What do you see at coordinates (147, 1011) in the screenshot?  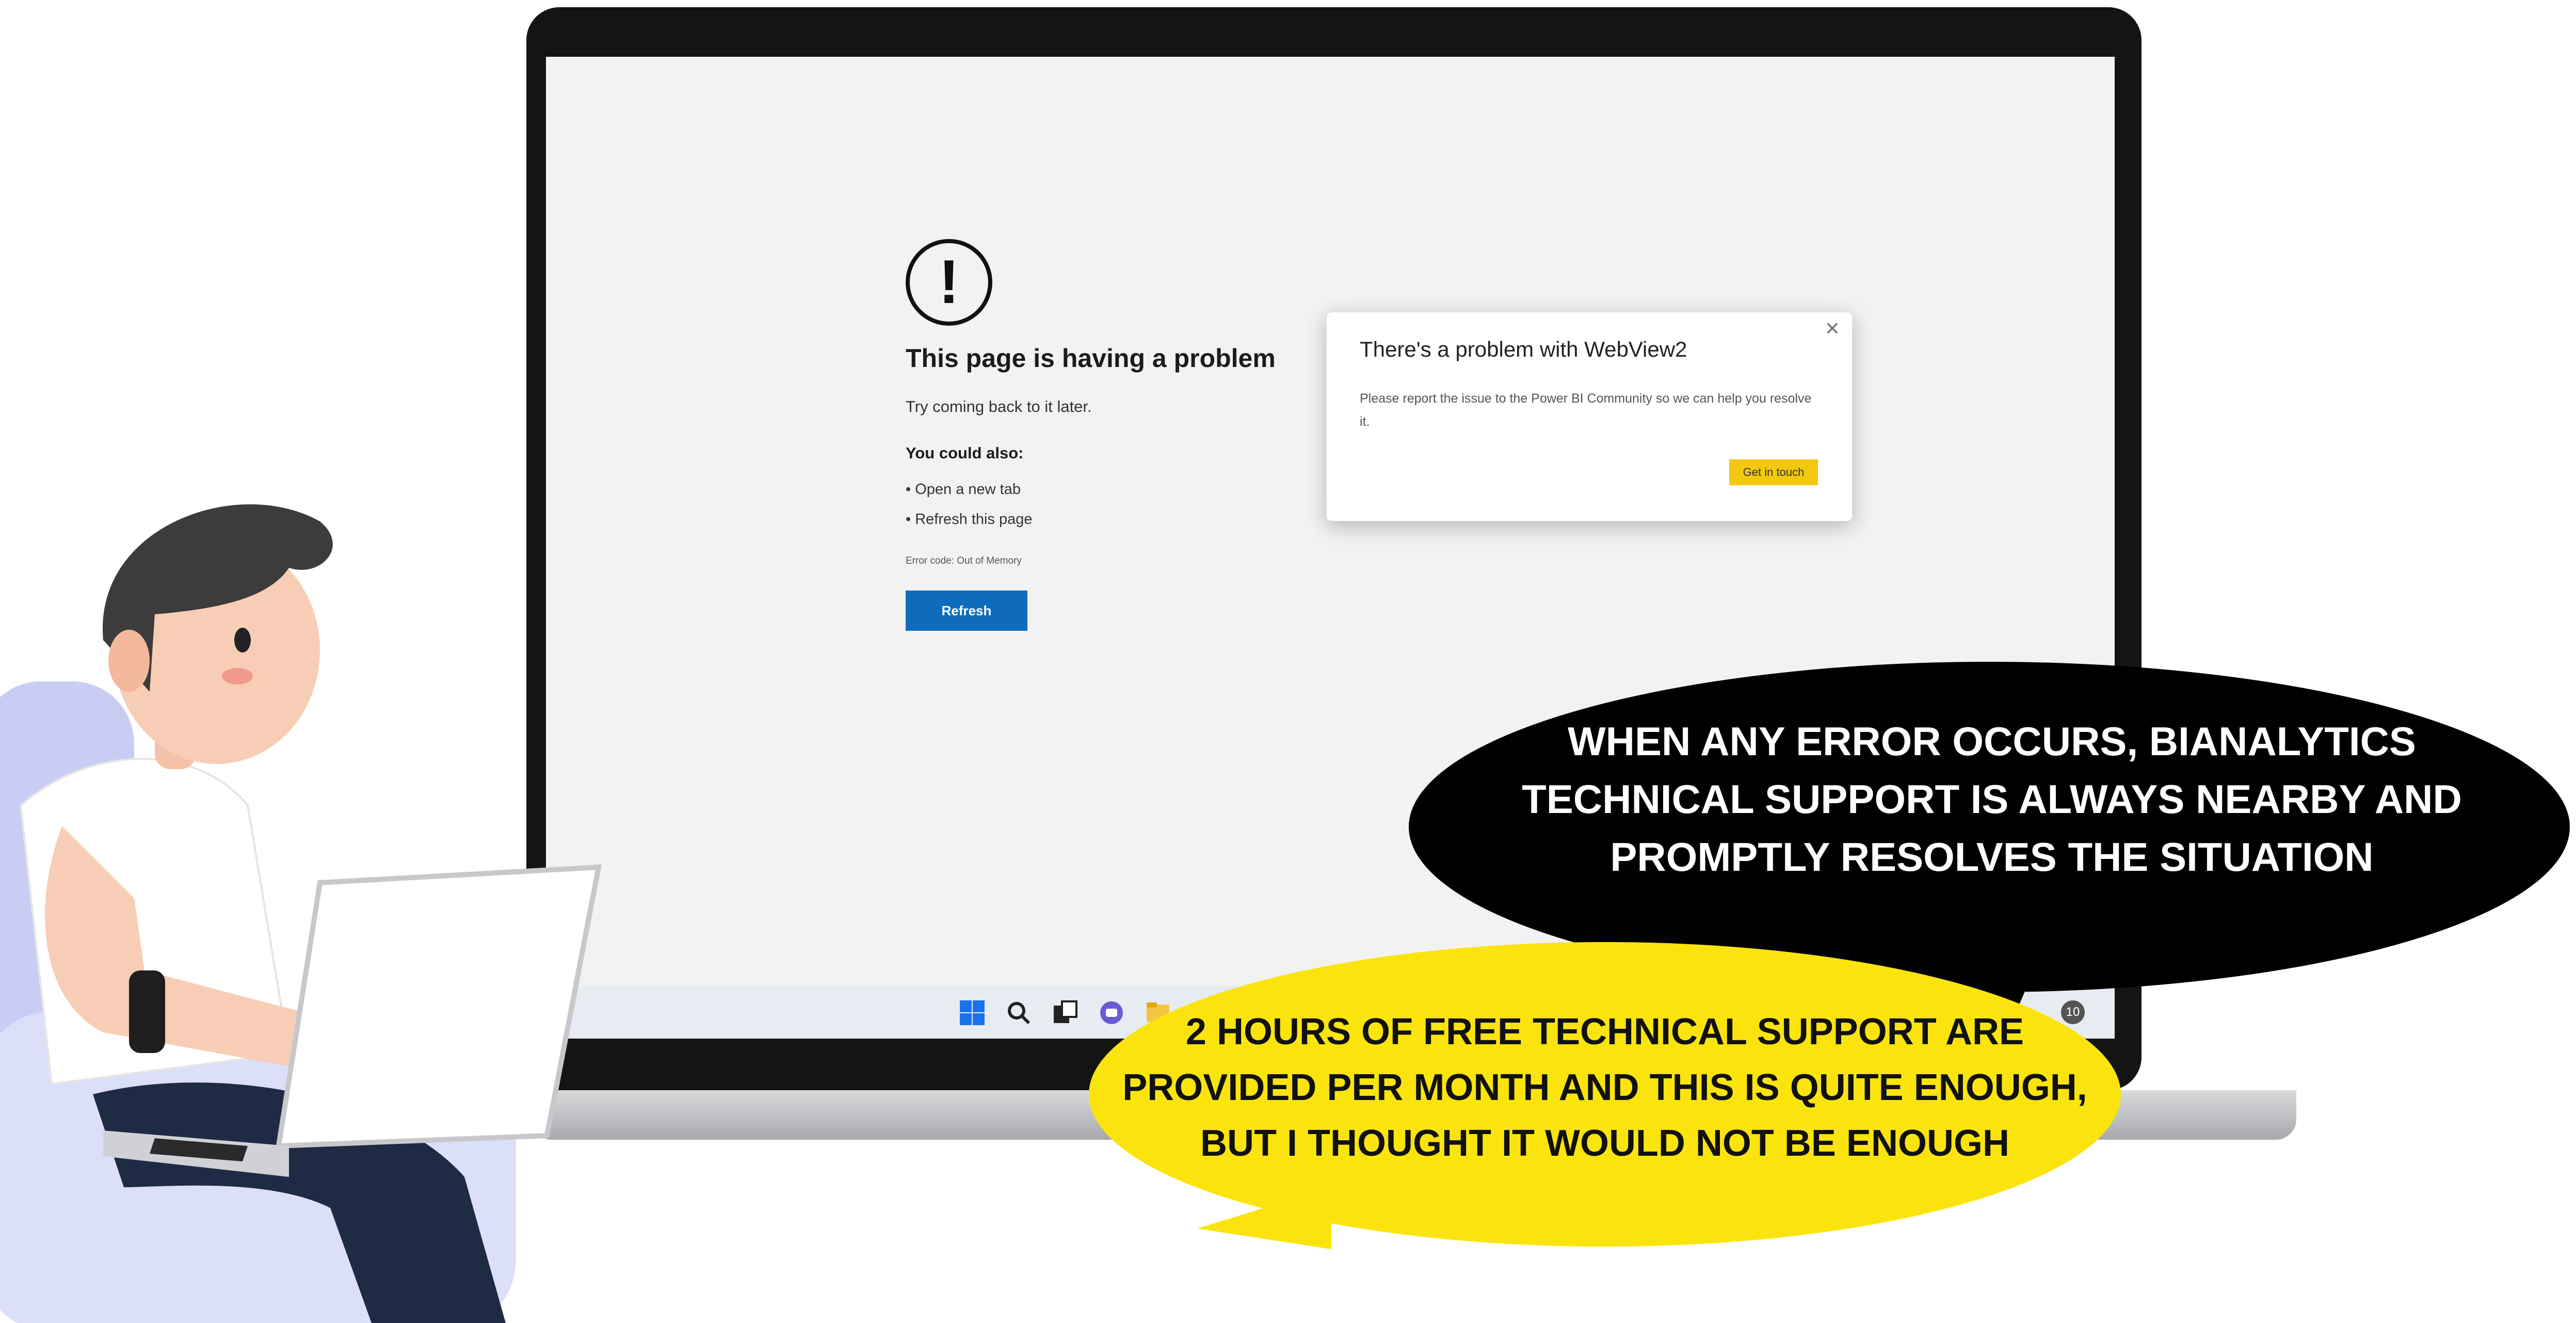 I see `watch` at bounding box center [147, 1011].